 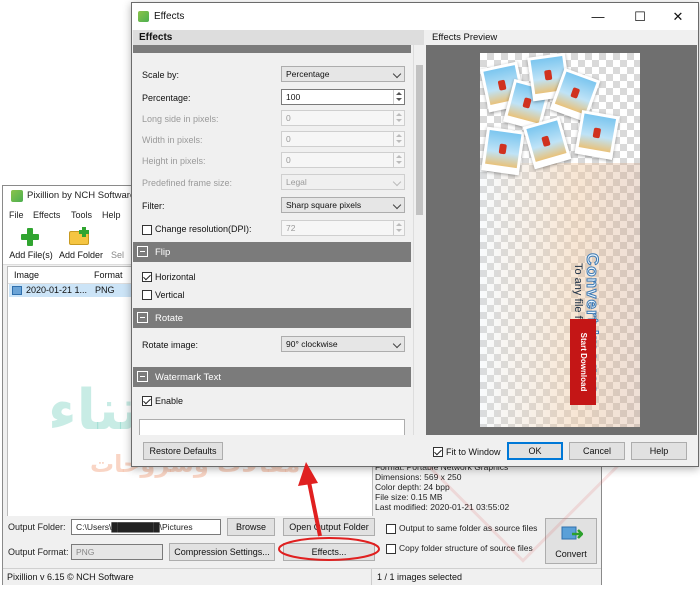 What do you see at coordinates (324, 205) in the screenshot?
I see `filter-value: Sharp square pixels` at bounding box center [324, 205].